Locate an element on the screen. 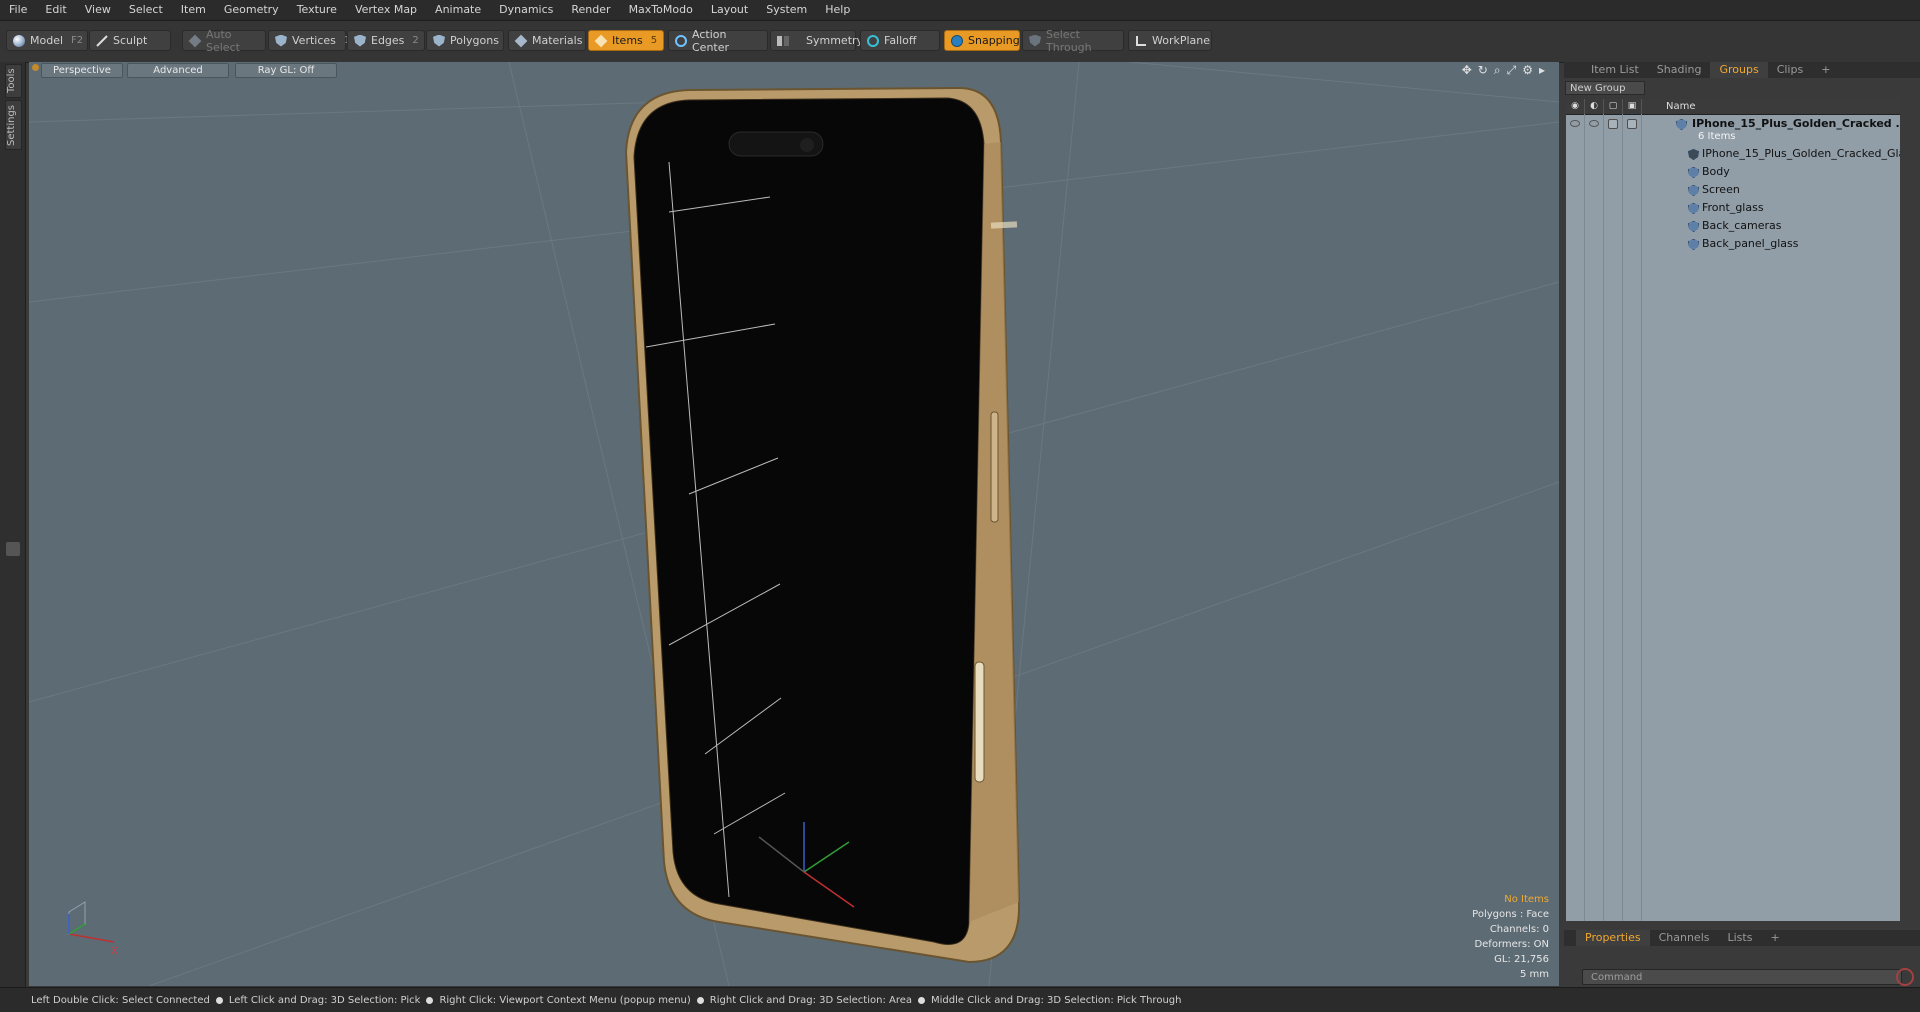 This screenshot has height=1012, width=1920. gear-icon: ⚙ is located at coordinates (1527, 70).